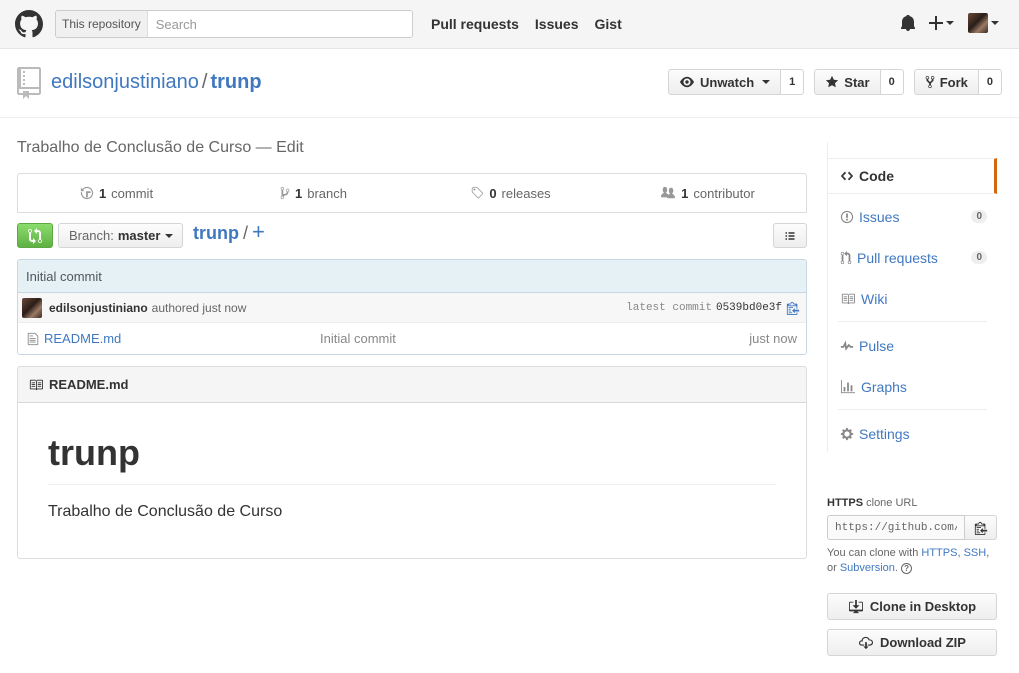 The image size is (1019, 673). What do you see at coordinates (832, 568) in the screenshot?
I see `clone-help-or: or` at bounding box center [832, 568].